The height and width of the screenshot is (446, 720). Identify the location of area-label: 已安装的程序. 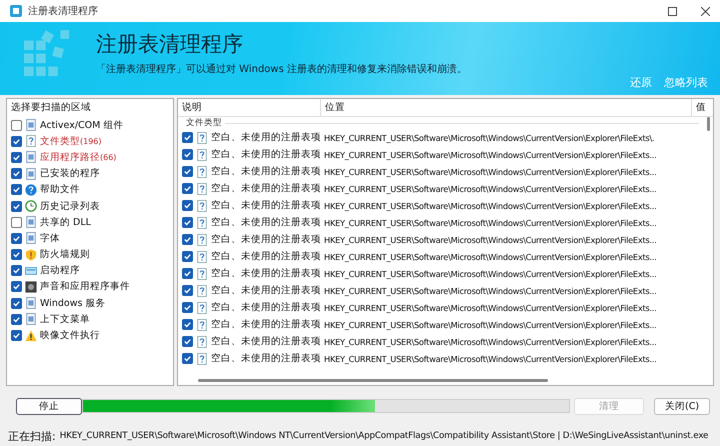
(70, 173).